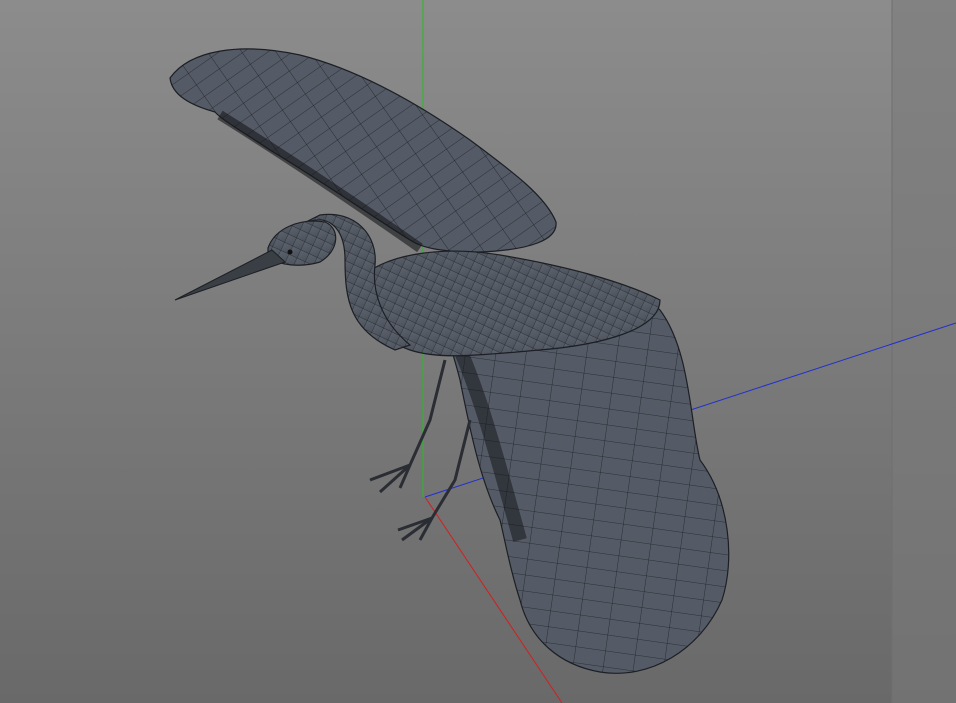 The image size is (956, 703). Describe the element at coordinates (290, 252) in the screenshot. I see `eye` at that location.